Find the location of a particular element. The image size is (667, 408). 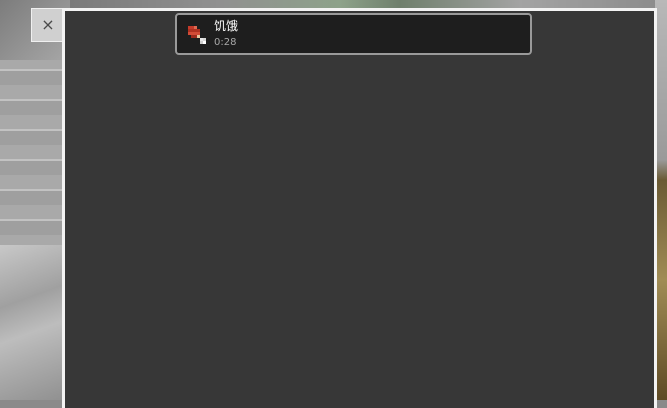

status-effect-card: 饥饿 0:28 is located at coordinates (353, 34).